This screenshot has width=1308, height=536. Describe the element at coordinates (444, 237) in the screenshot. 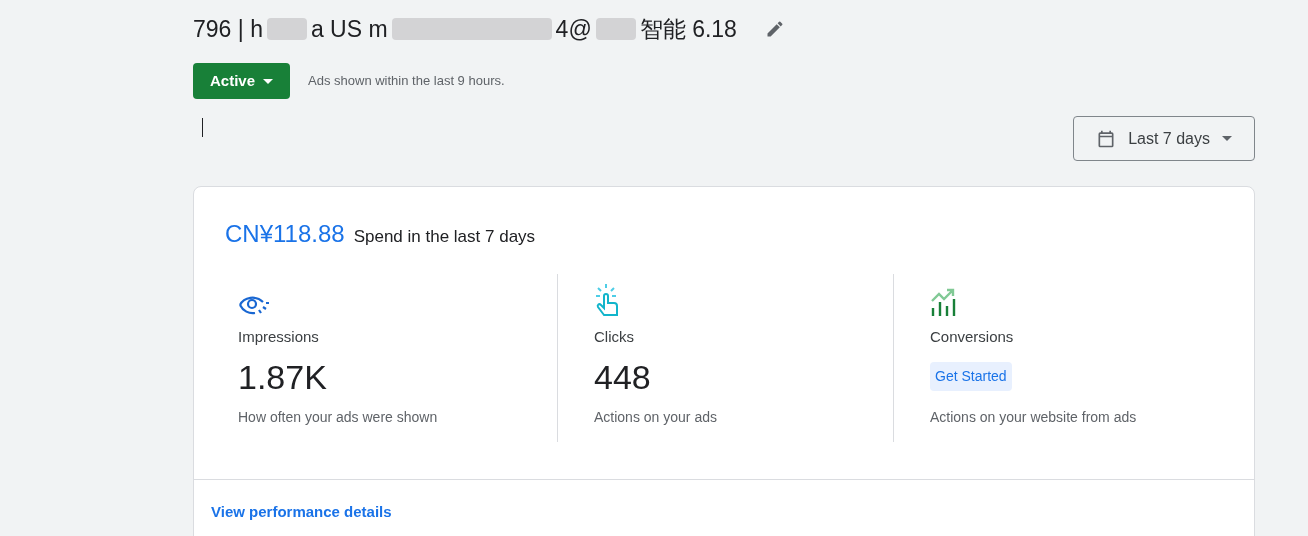

I see `spend-label: Spend in the last 7 days` at that location.